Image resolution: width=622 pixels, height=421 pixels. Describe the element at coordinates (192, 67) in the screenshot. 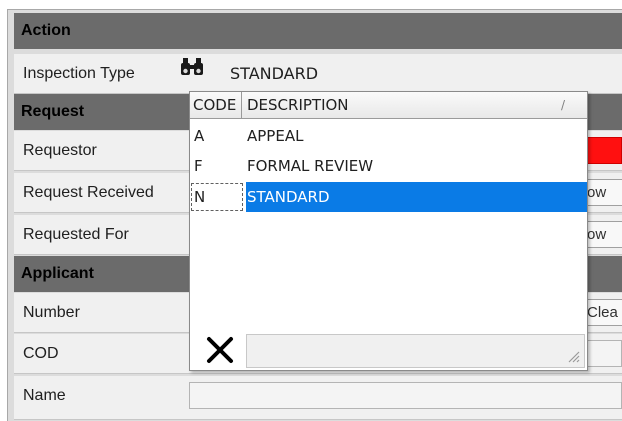

I see `binoculars-icon` at that location.